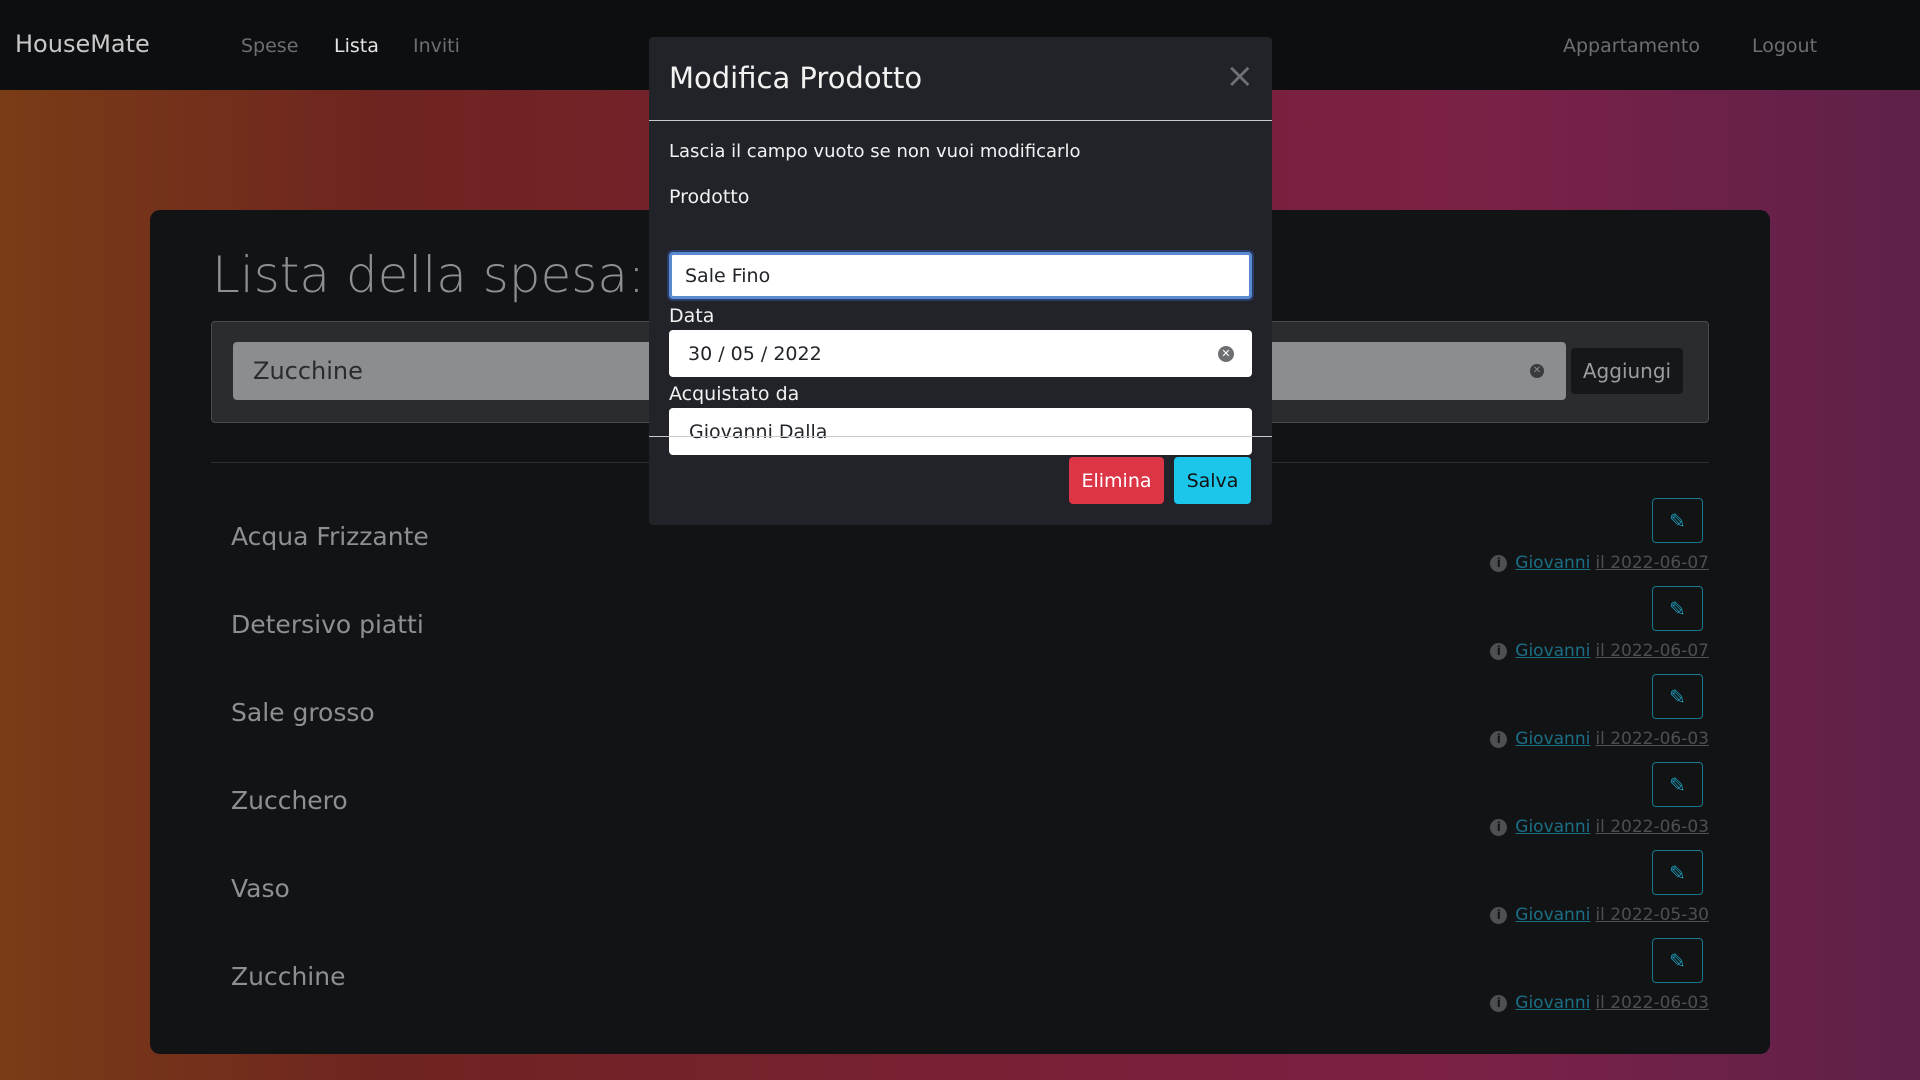  What do you see at coordinates (960, 275) in the screenshot?
I see `product-input: Sale Fino` at bounding box center [960, 275].